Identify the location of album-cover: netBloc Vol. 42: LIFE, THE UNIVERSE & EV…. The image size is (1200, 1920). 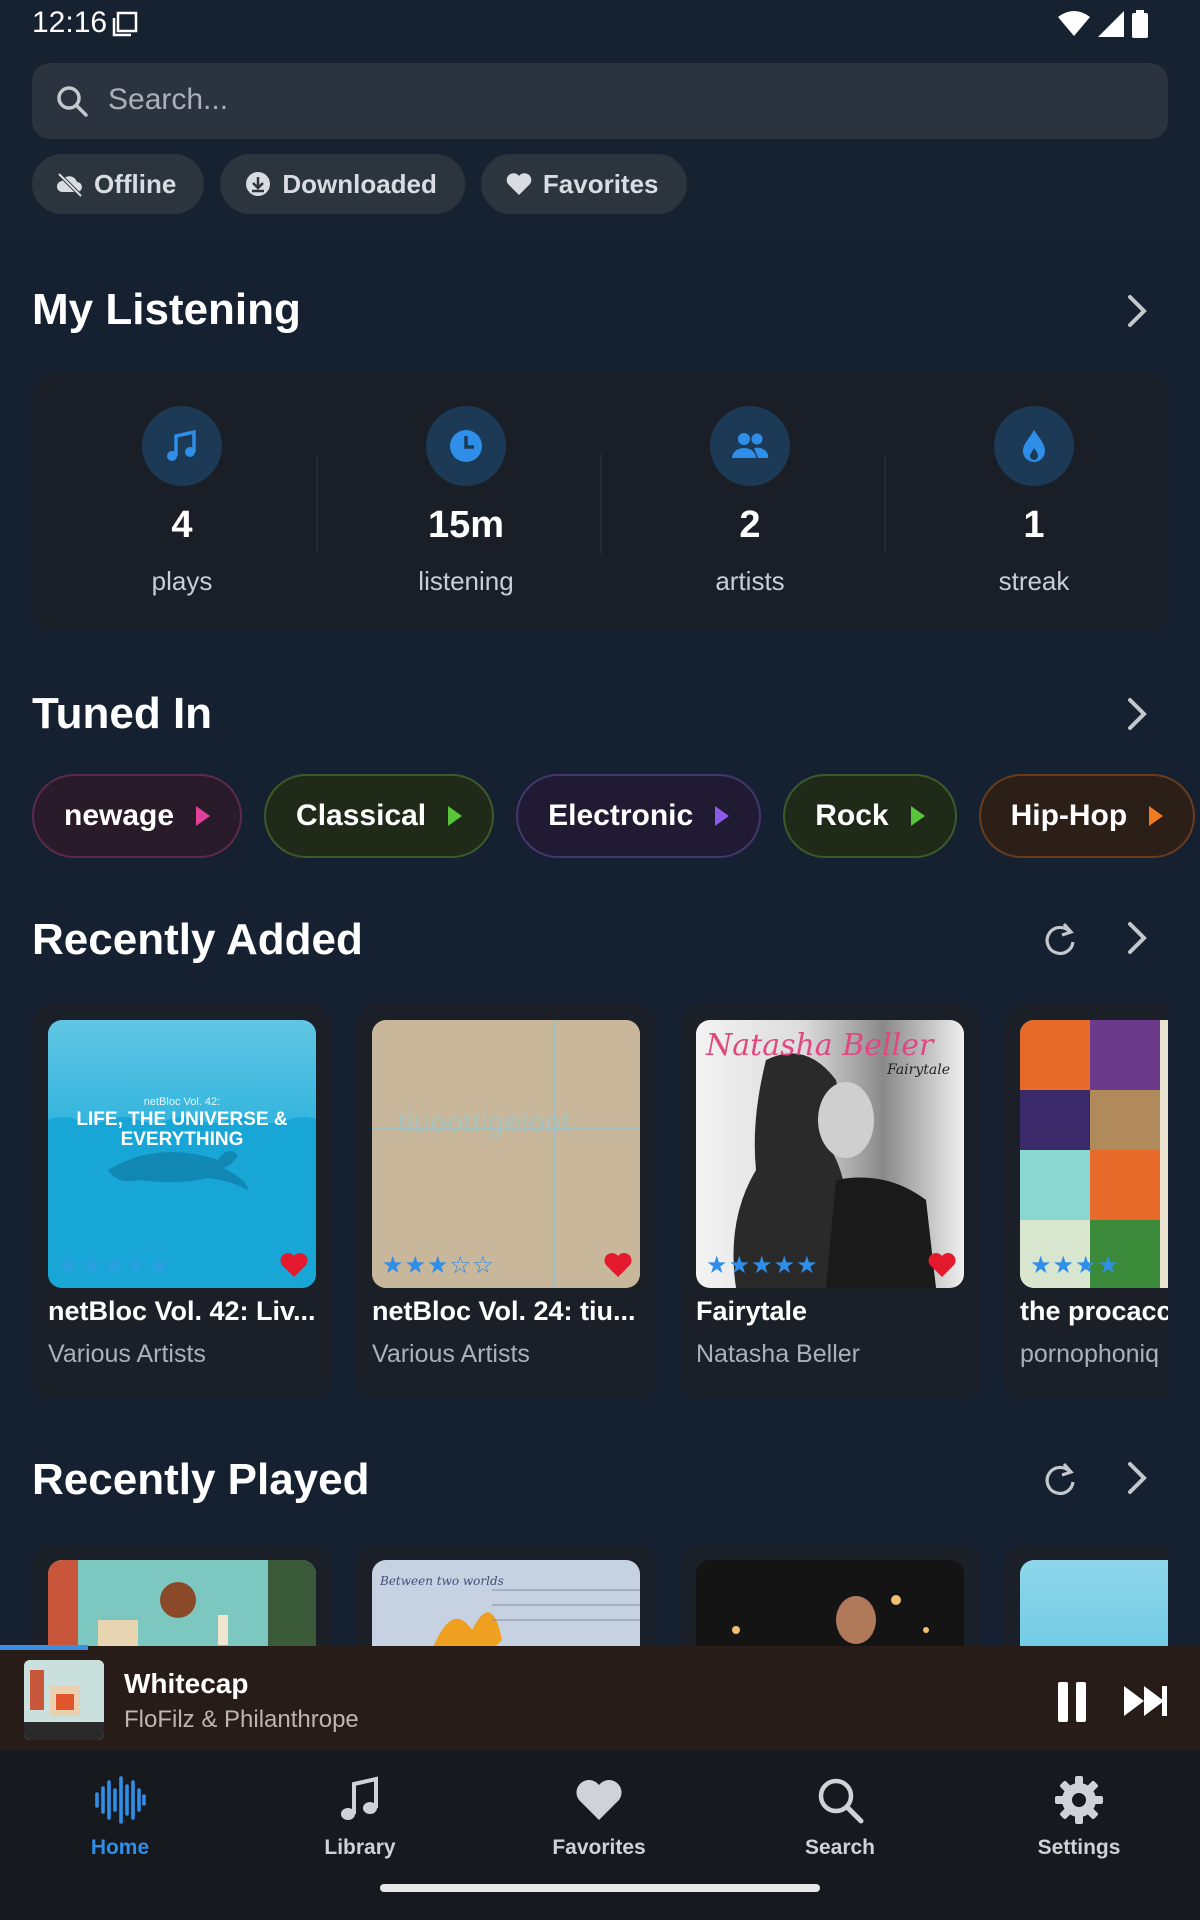
(182, 1154).